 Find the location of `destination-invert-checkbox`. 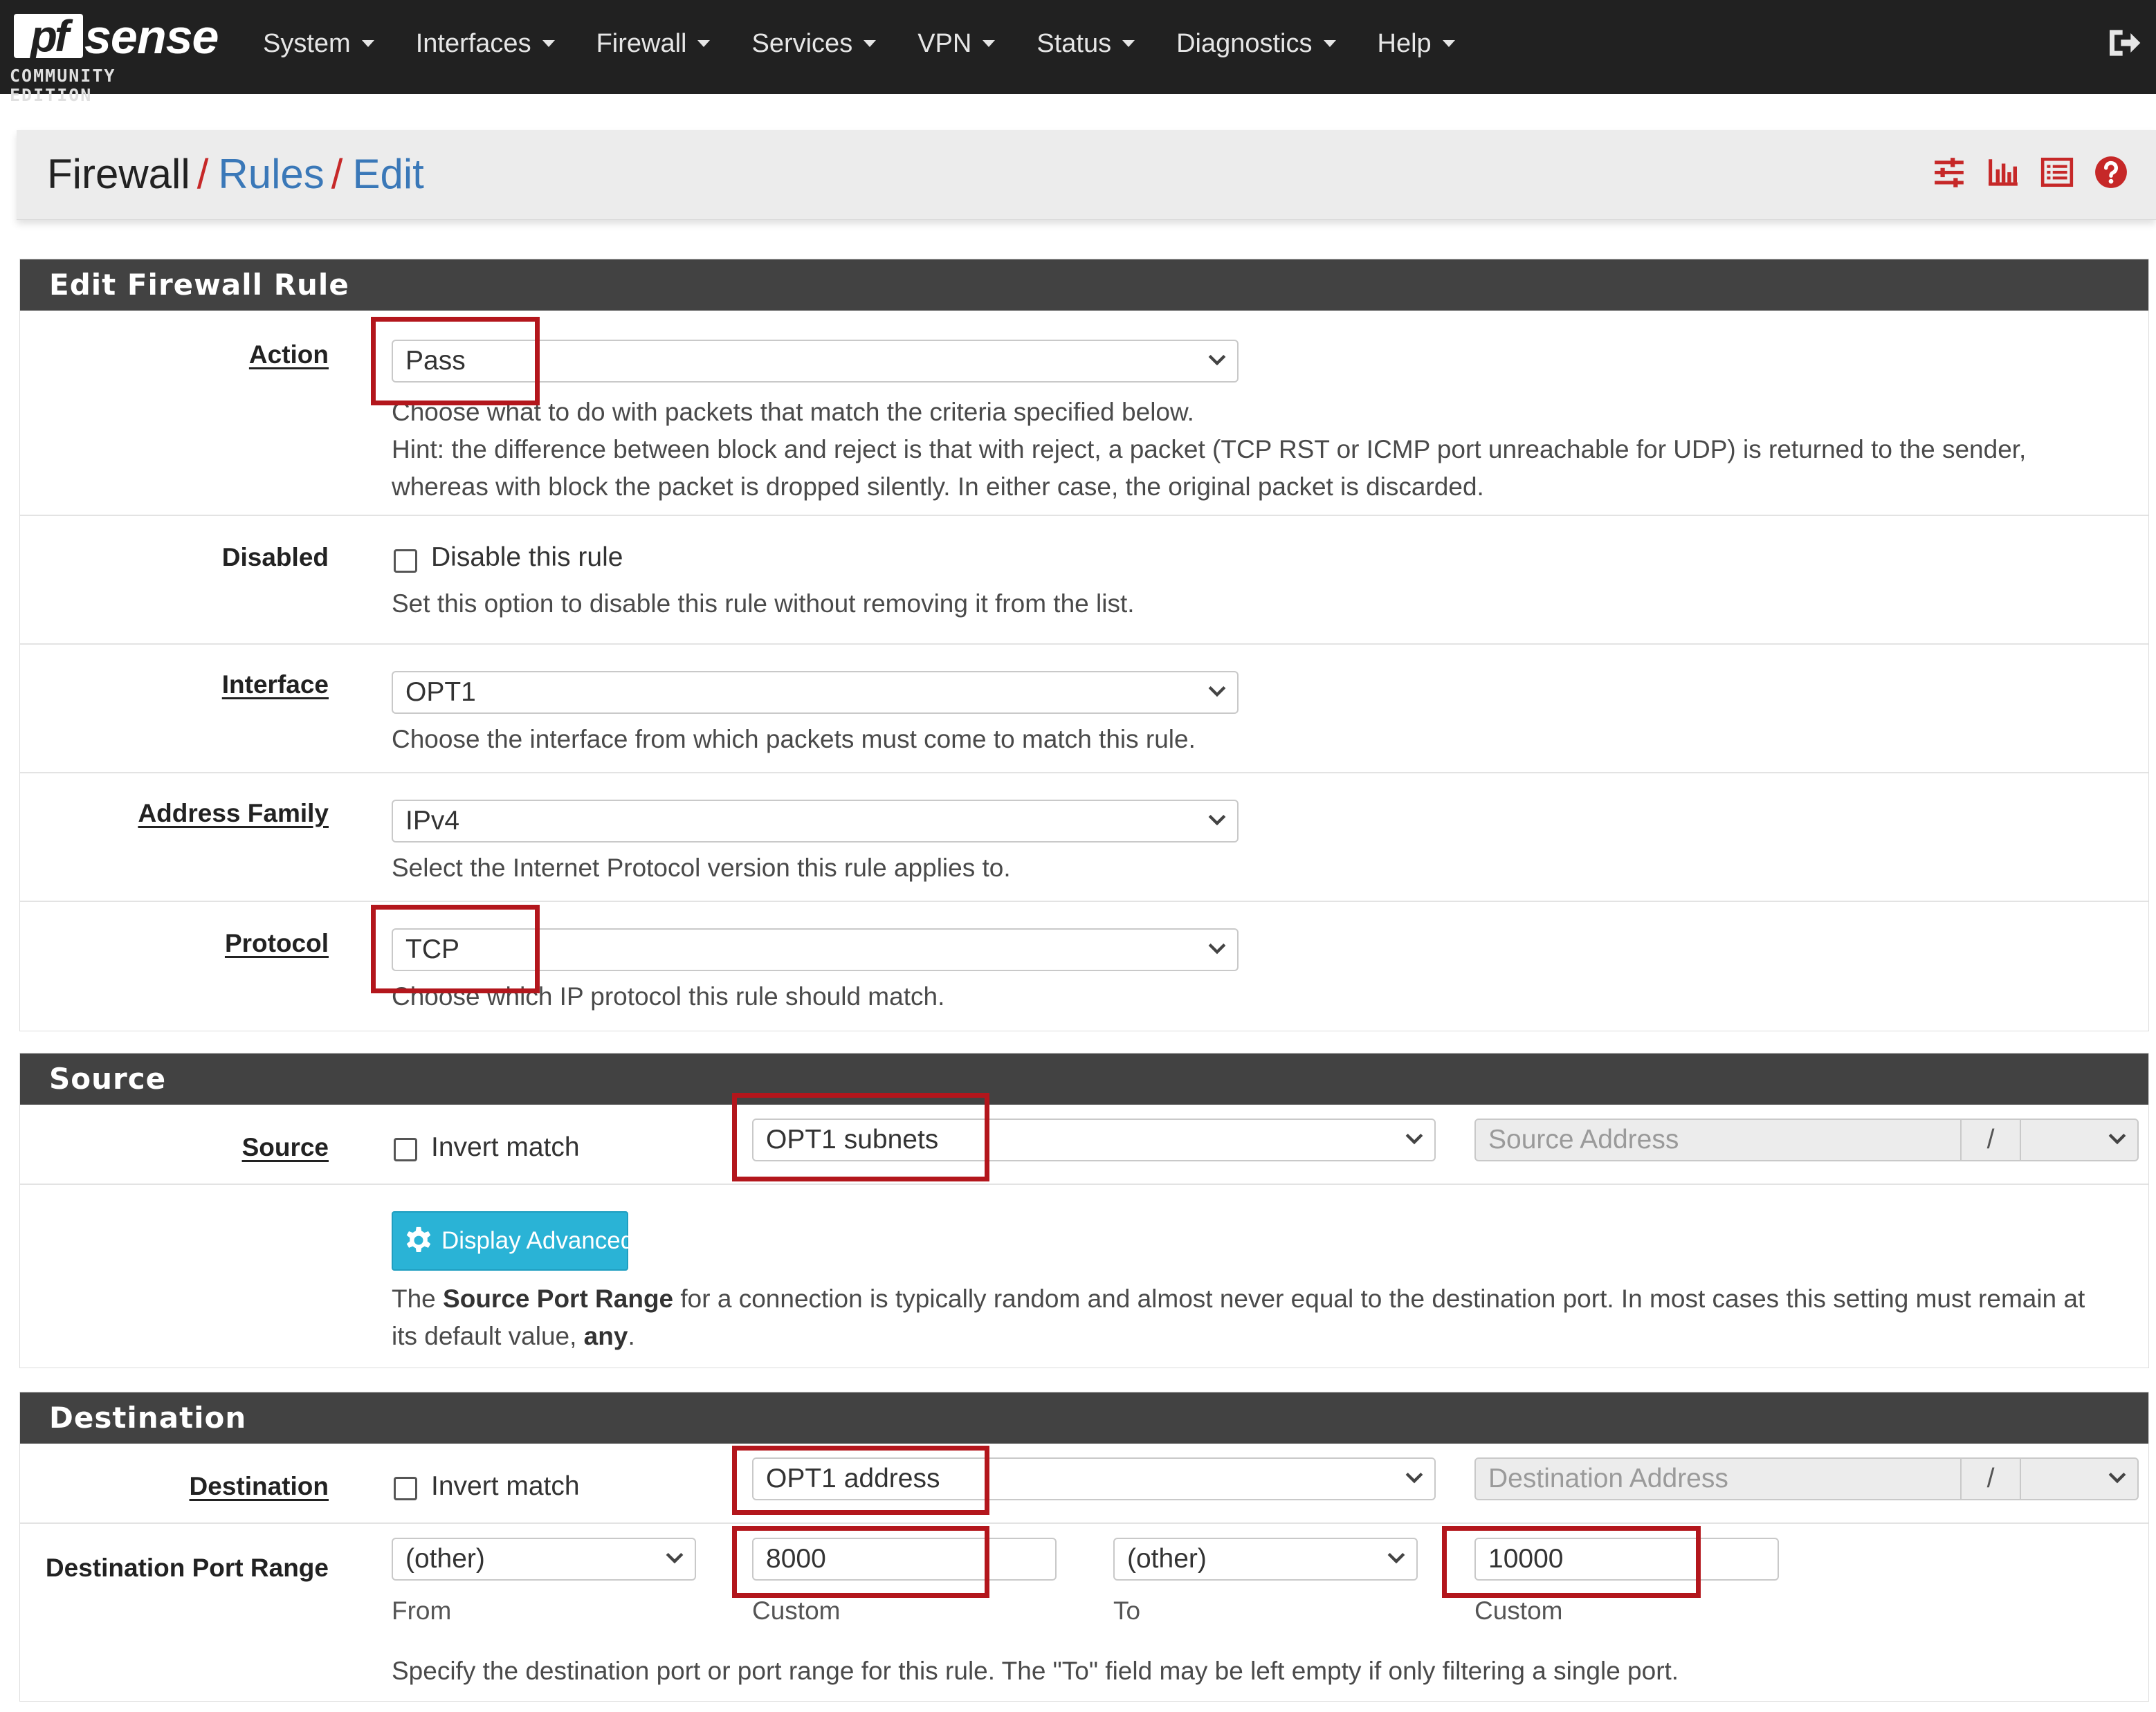

destination-invert-checkbox is located at coordinates (406, 1488).